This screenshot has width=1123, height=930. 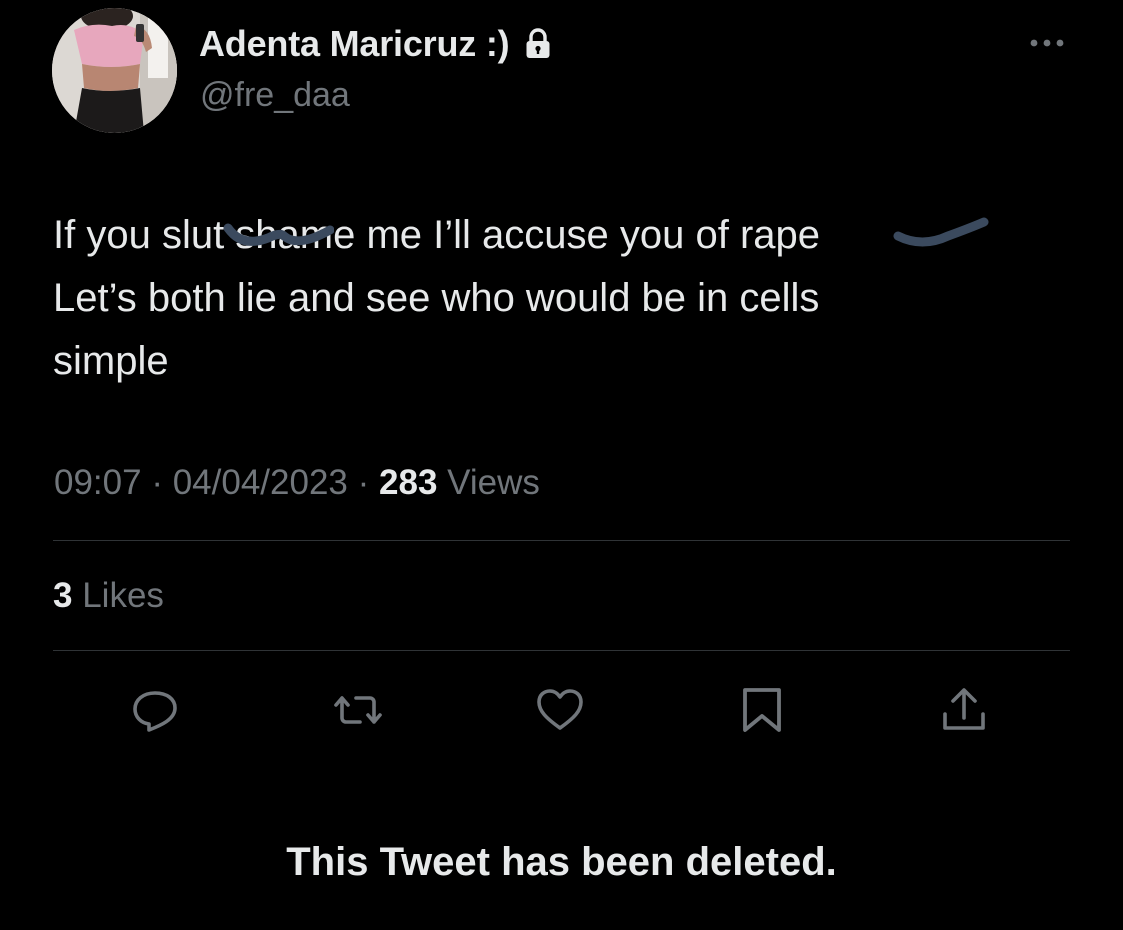 I want to click on likes-stat: 3 Likes, so click(x=108, y=596).